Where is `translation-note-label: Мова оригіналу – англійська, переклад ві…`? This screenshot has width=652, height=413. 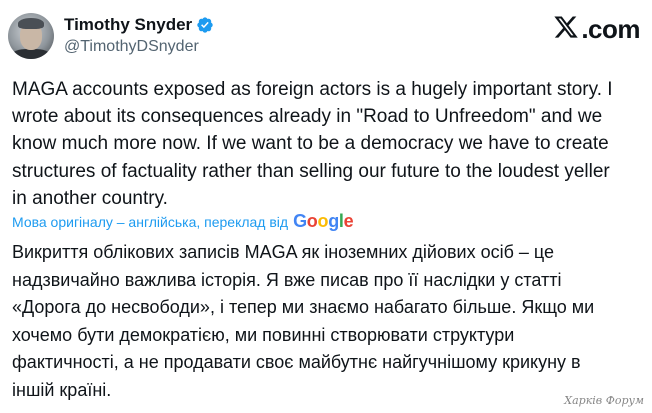 translation-note-label: Мова оригіналу – англійська, переклад ві… is located at coordinates (150, 221).